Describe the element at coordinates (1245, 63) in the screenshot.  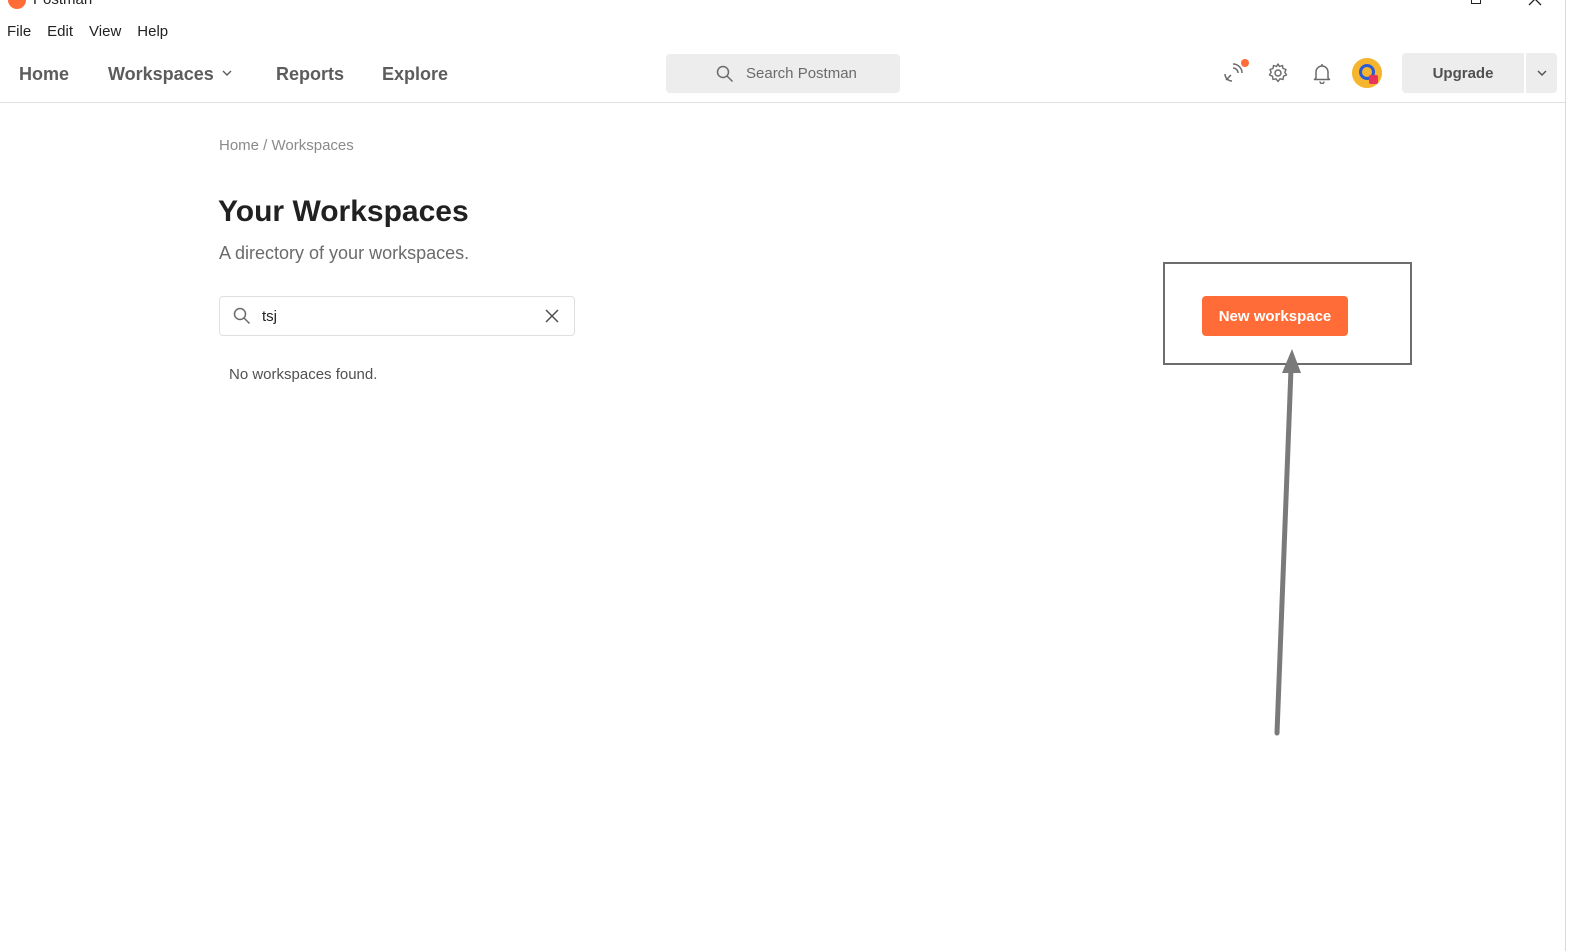
I see `notification-dot` at that location.